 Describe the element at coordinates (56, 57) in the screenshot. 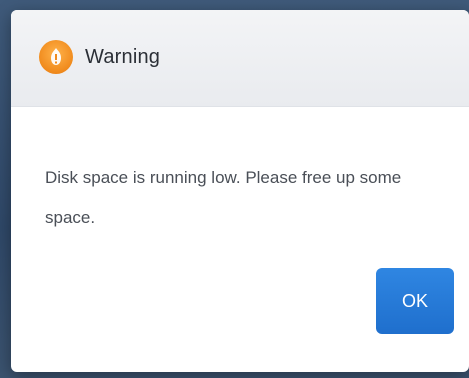

I see `warning-icon` at that location.